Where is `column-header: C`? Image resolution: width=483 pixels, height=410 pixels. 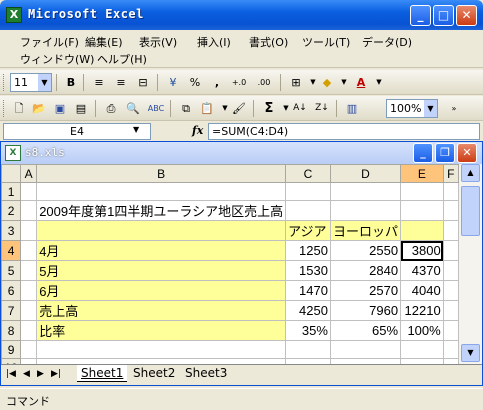
column-header: C is located at coordinates (308, 173).